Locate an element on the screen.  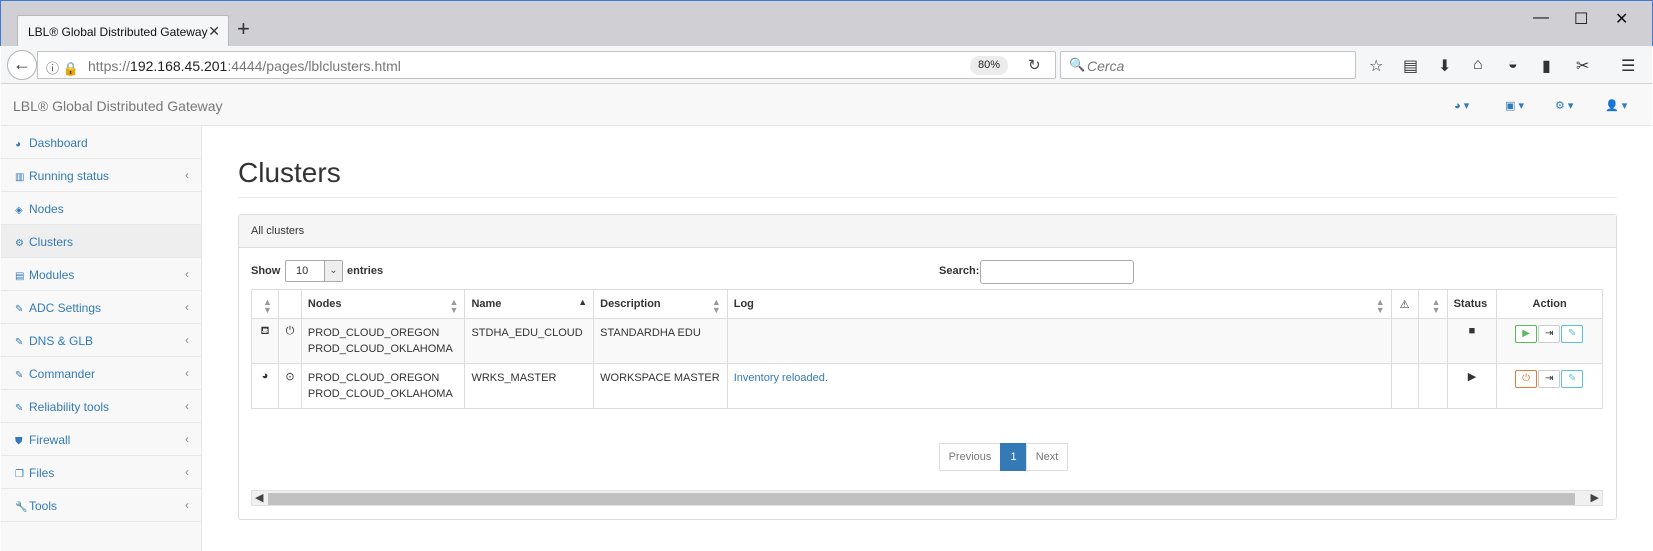
sidebar-item-dns-glb: ✎ DNS & GLB ‹ is located at coordinates (101, 340).